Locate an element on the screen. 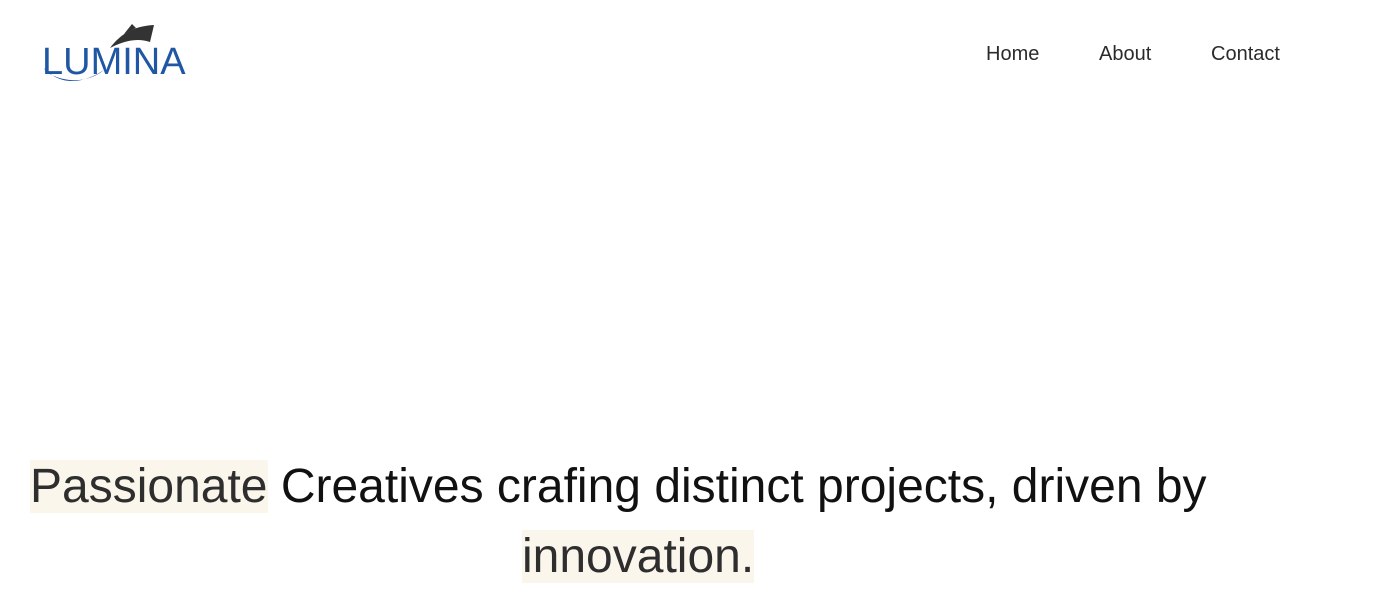  nav-home-link: Home is located at coordinates (1012, 54).